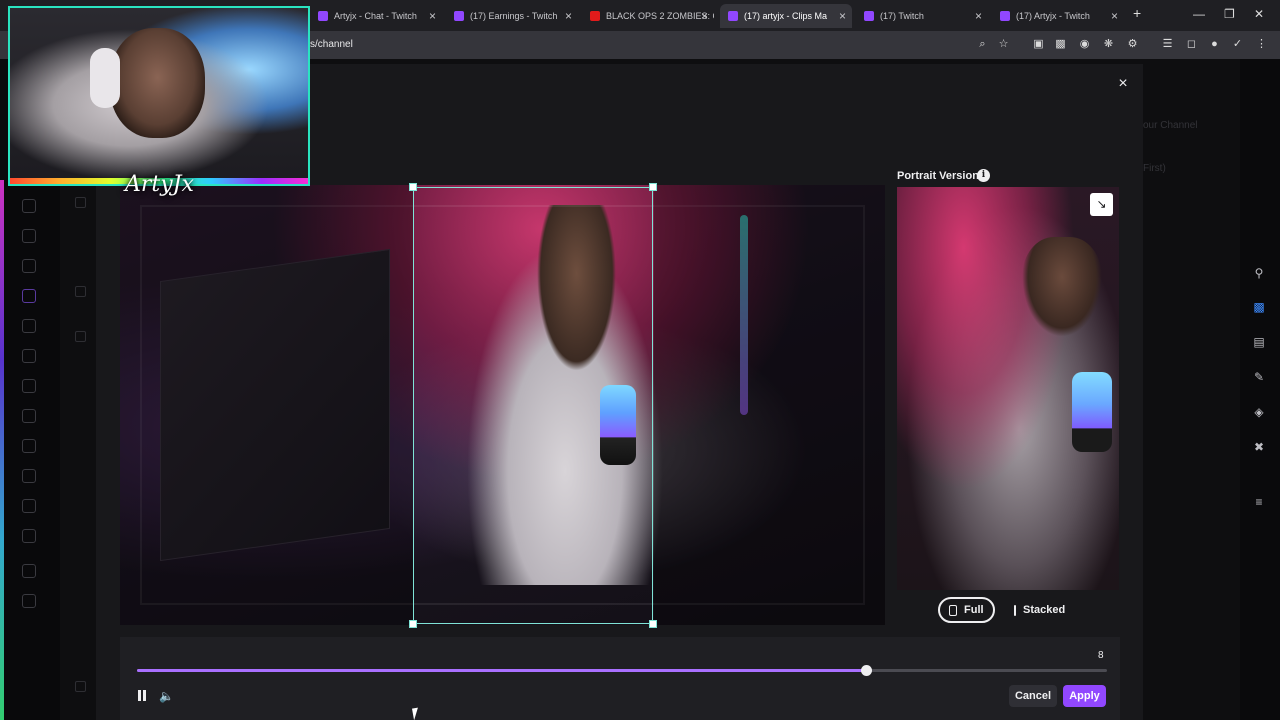  I want to click on rgb-light-strip, so click(2, 450).